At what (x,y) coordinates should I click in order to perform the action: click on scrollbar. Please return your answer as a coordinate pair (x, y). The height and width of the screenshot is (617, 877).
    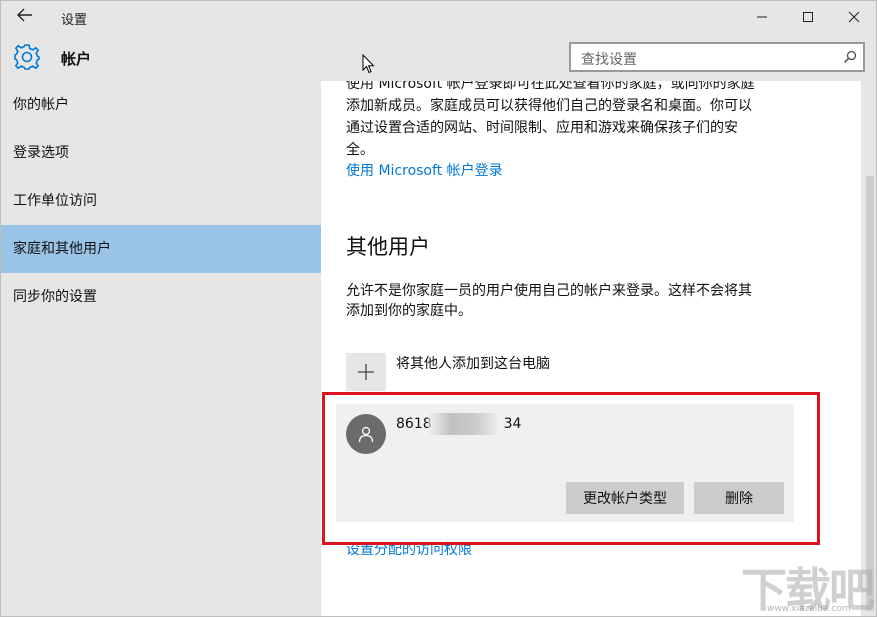
    Looking at the image, I should click on (868, 348).